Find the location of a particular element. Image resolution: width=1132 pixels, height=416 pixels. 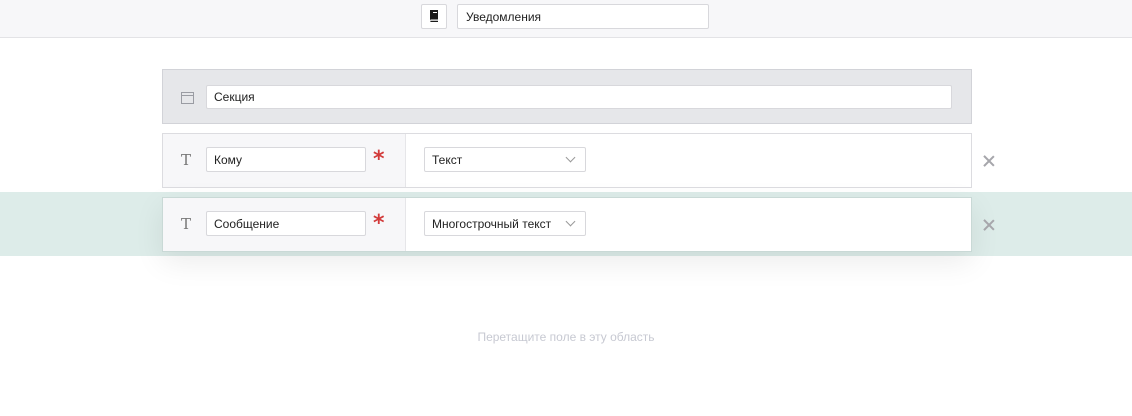

section-title-input is located at coordinates (579, 97).